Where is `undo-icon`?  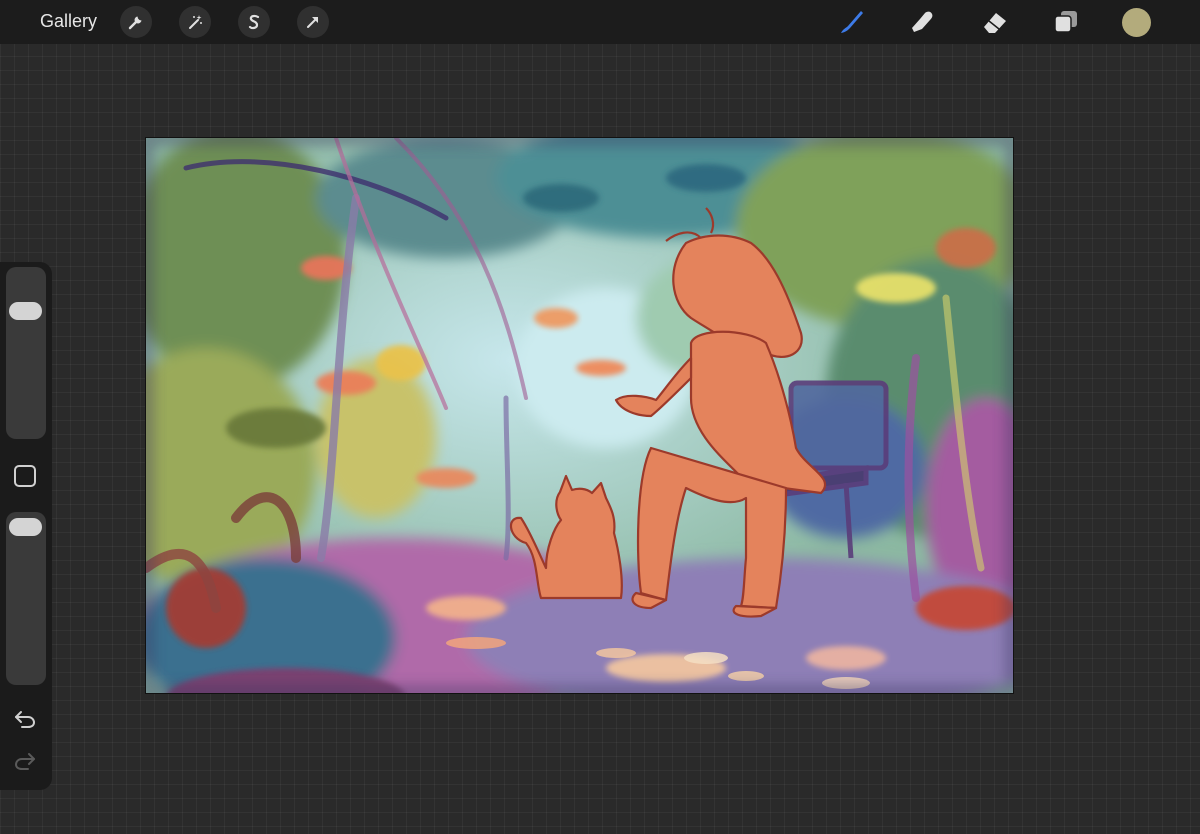
undo-icon is located at coordinates (25, 719).